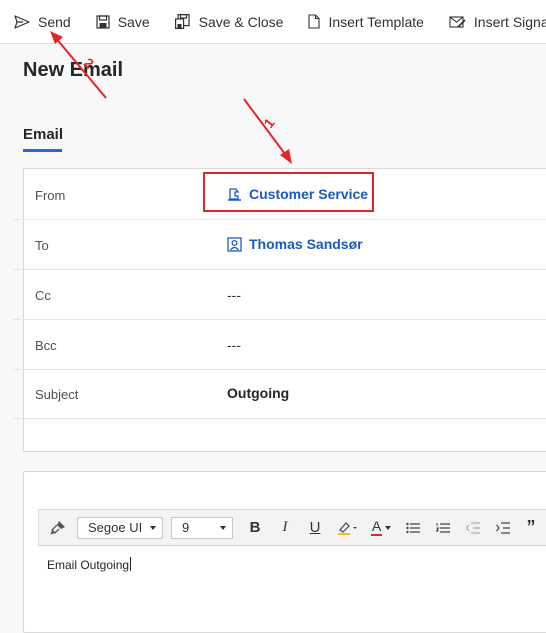 The image size is (546, 633). What do you see at coordinates (509, 21) in the screenshot?
I see `insert-signature-label: Insert Signatu` at bounding box center [509, 21].